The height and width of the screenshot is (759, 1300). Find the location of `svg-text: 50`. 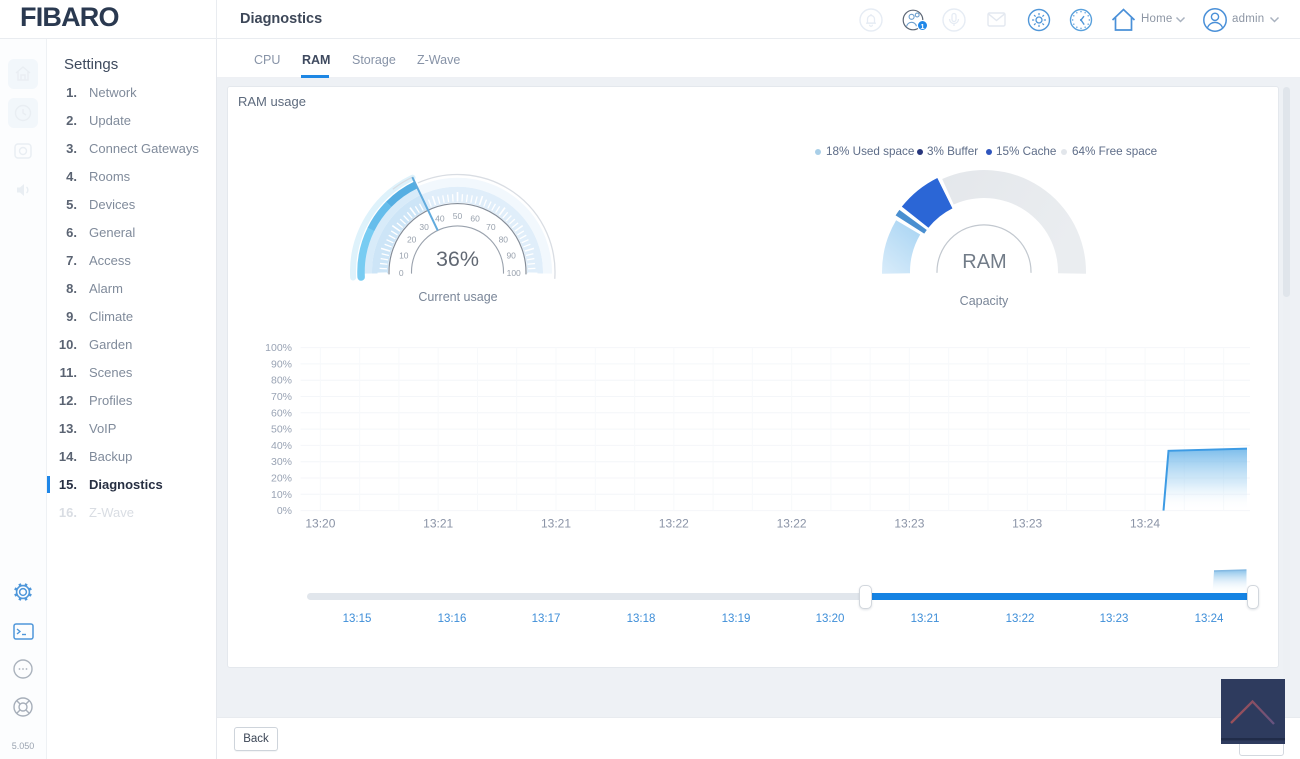

svg-text: 50 is located at coordinates (458, 216).